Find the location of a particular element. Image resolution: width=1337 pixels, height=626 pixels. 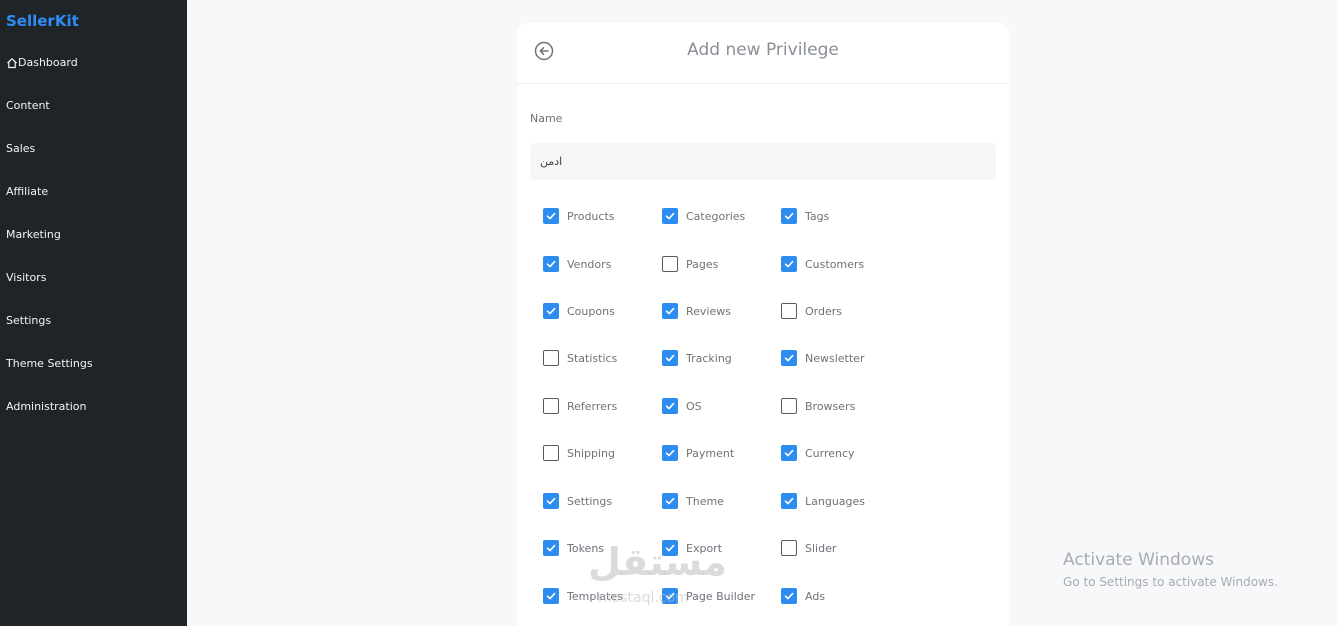

sidebar-item-affiliate: Affiliate is located at coordinates (27, 191).